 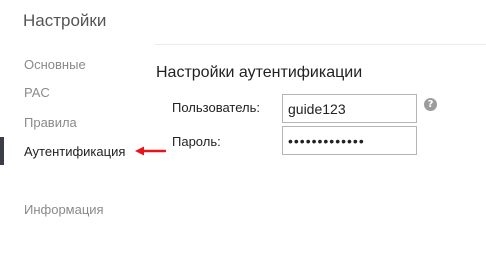 I want to click on sidebar-item-information: Информация, so click(x=64, y=209).